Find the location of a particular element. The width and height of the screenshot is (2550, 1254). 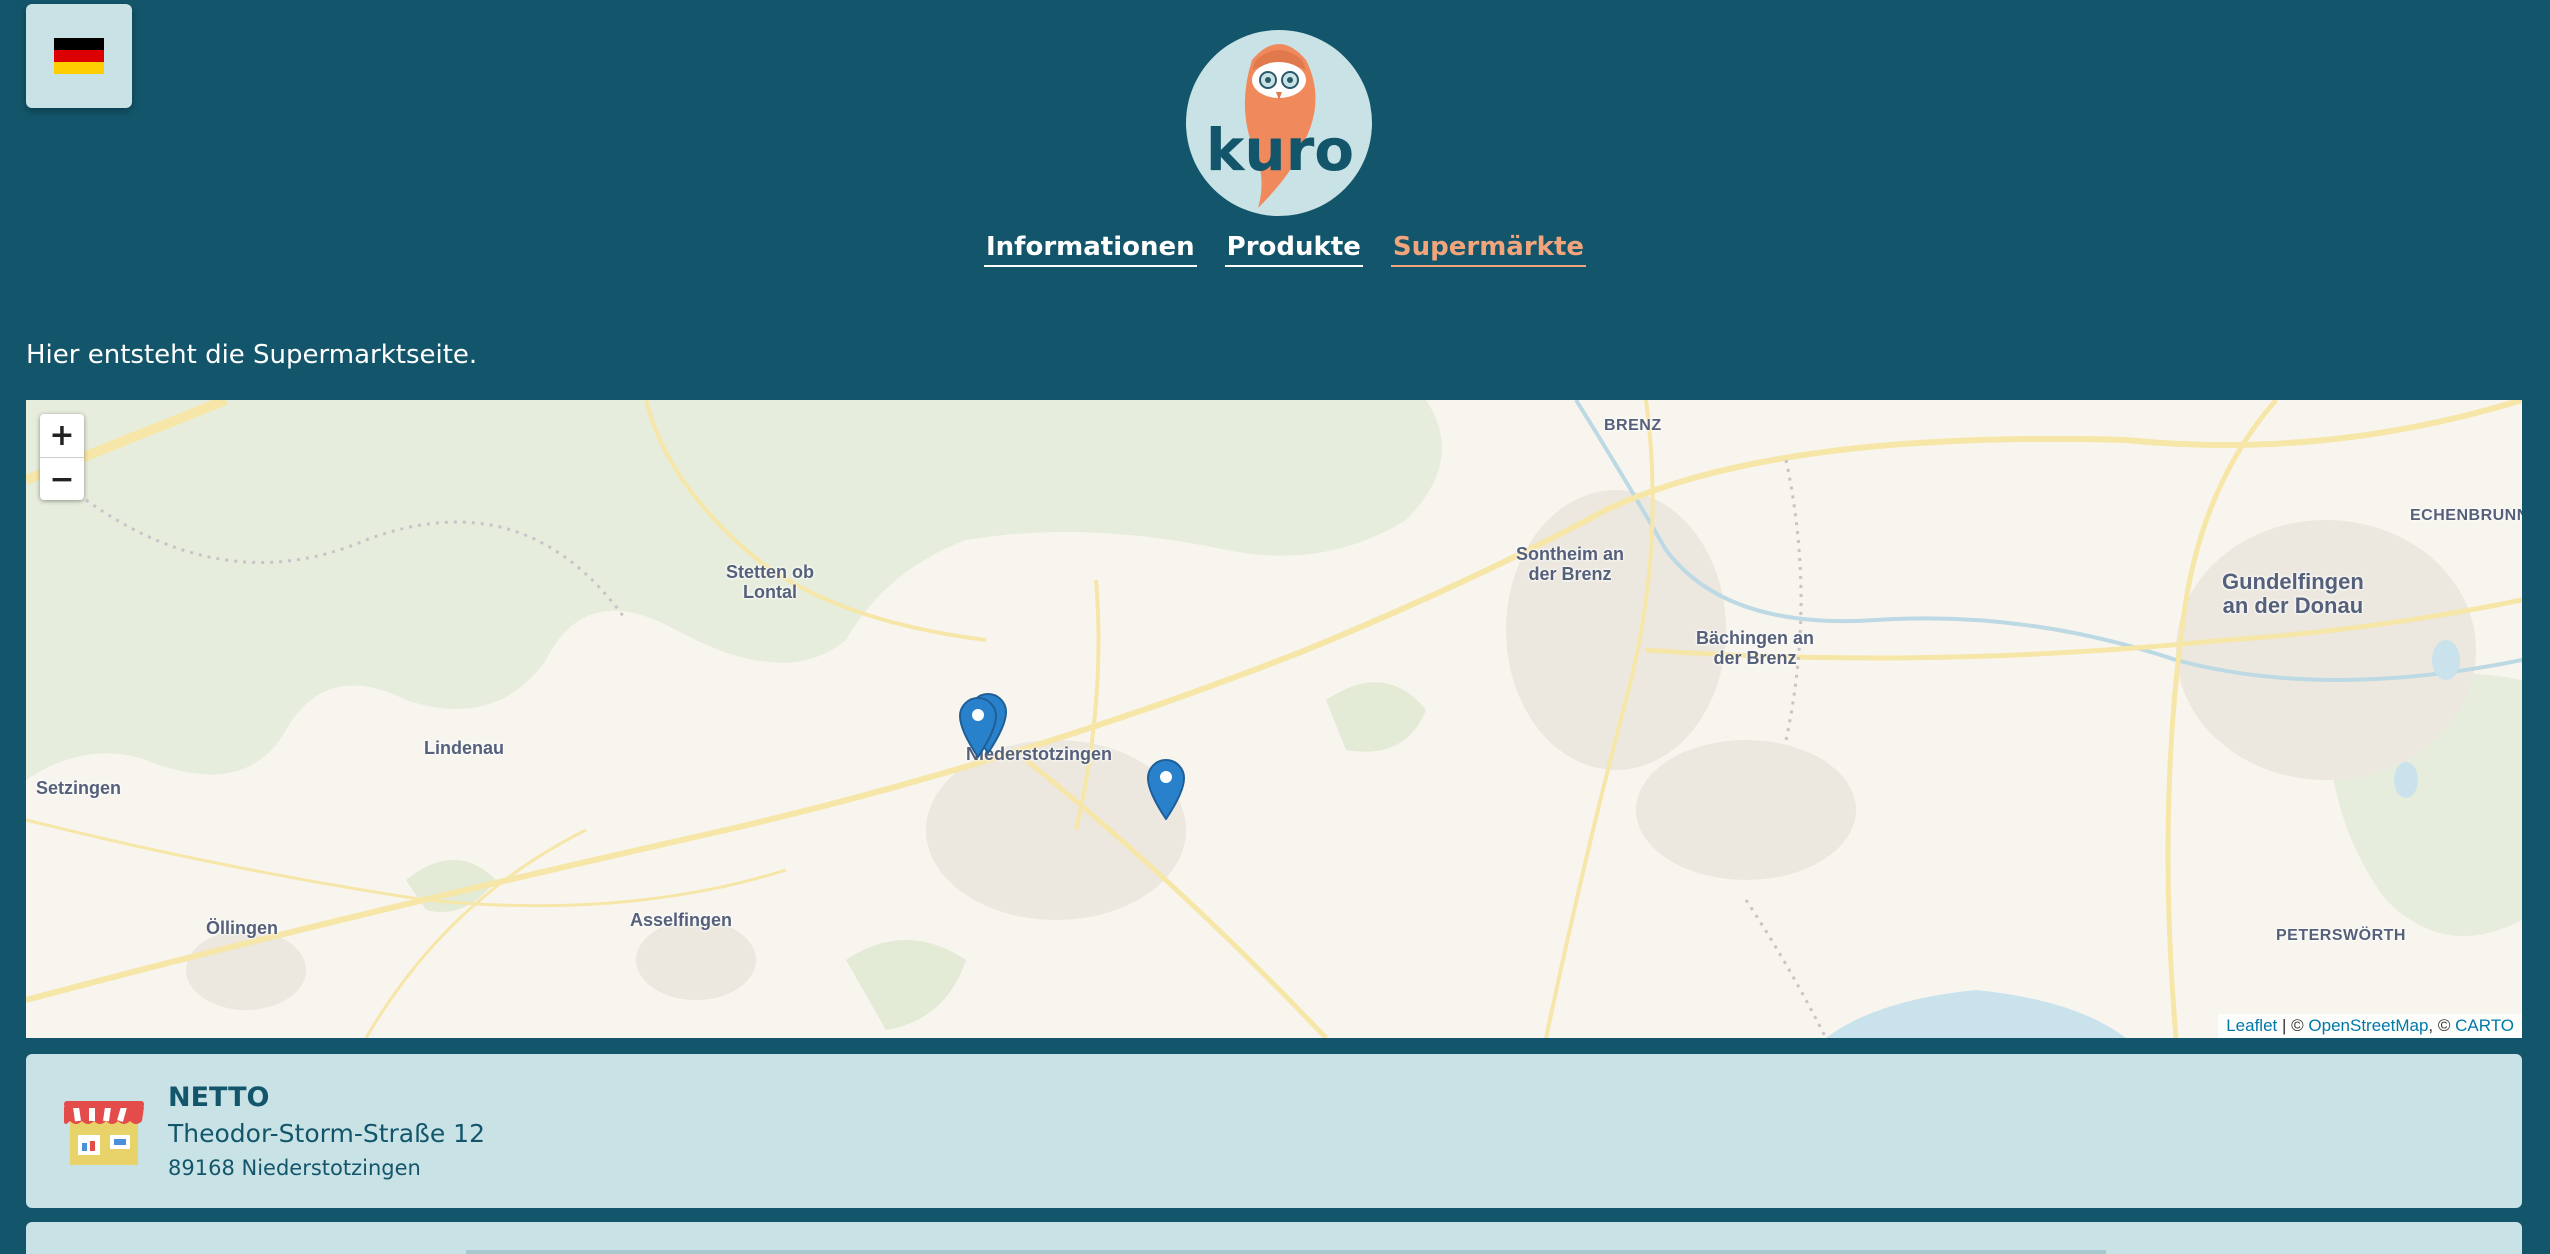

place-label: ECHENBRUNN is located at coordinates (2466, 515).